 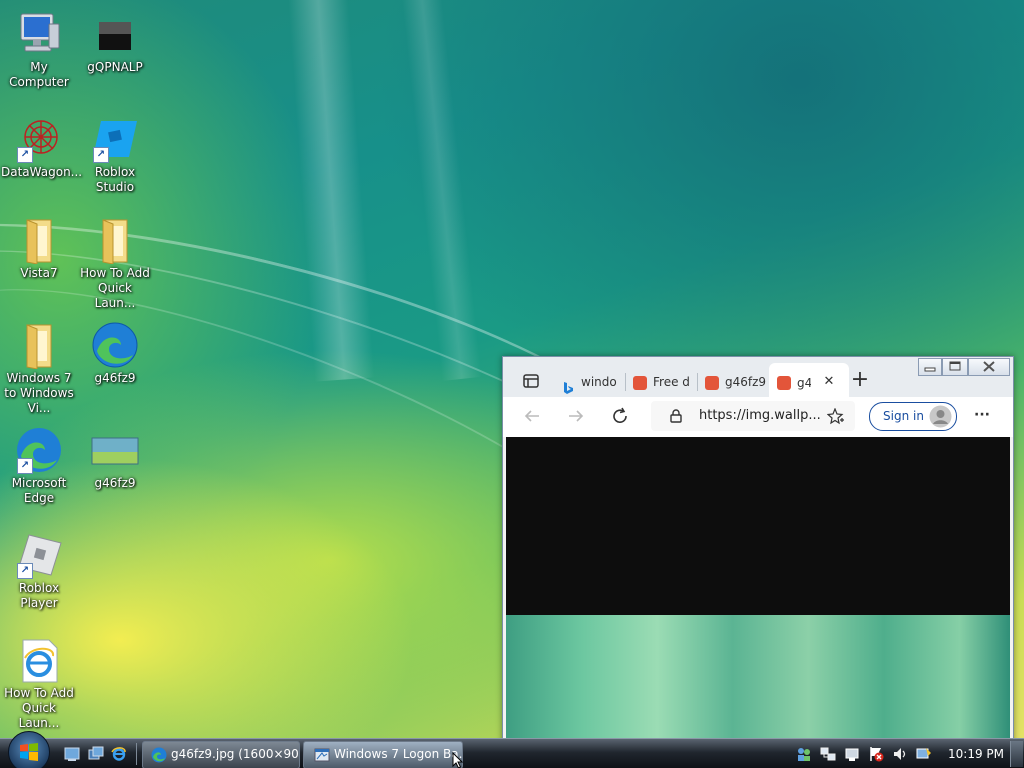 What do you see at coordinates (860, 381) in the screenshot?
I see `new-tab-button: +` at bounding box center [860, 381].